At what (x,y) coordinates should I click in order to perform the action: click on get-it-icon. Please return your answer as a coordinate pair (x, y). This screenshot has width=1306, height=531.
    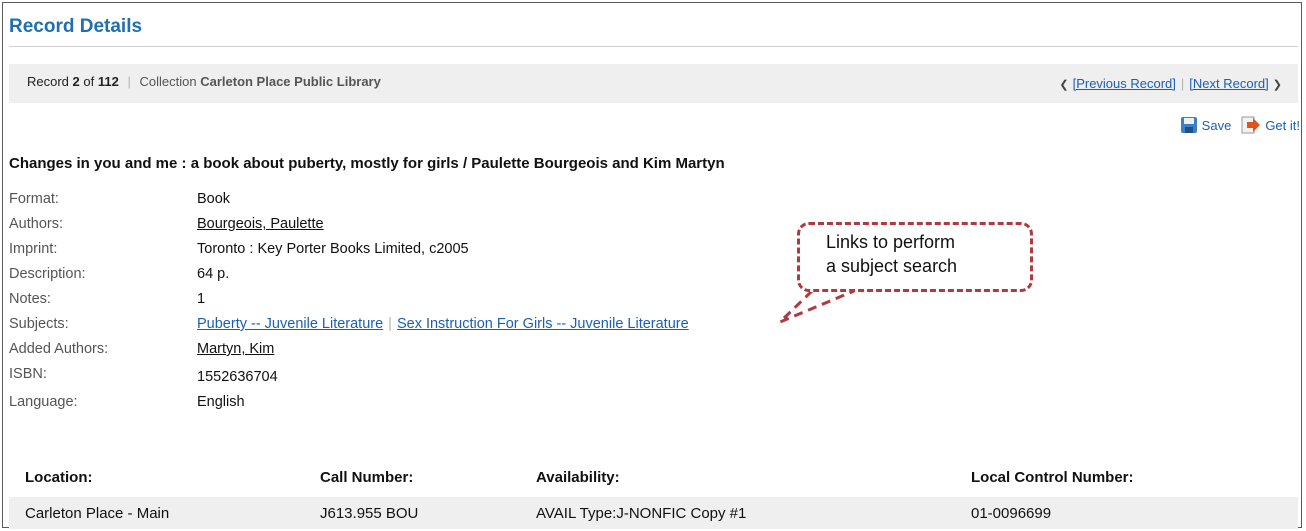
    Looking at the image, I should click on (1251, 125).